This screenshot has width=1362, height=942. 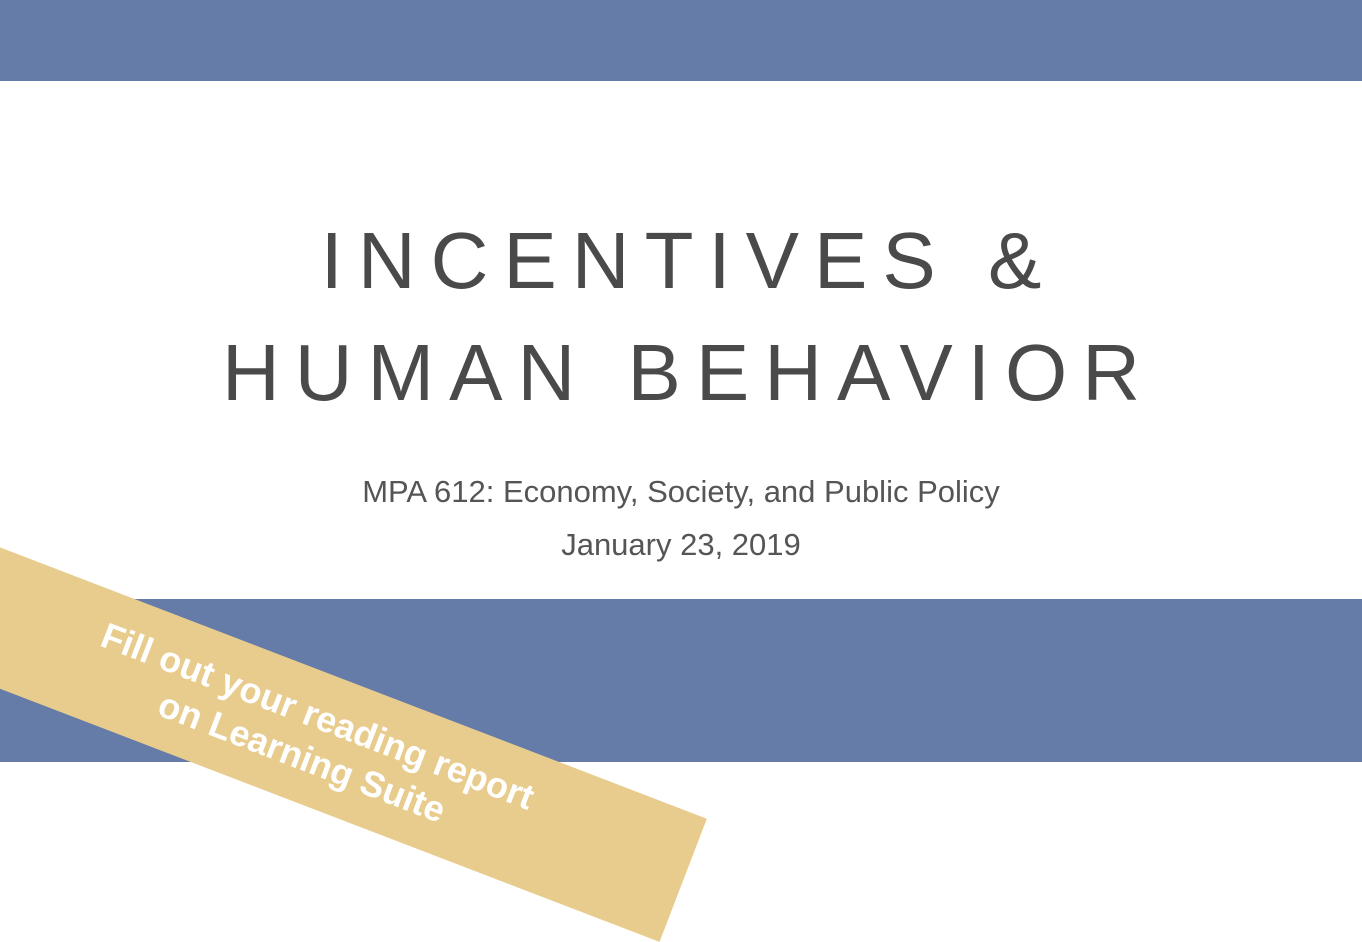 I want to click on slide-title-line-2: HUMAN BEHAVIOR, so click(x=688, y=372).